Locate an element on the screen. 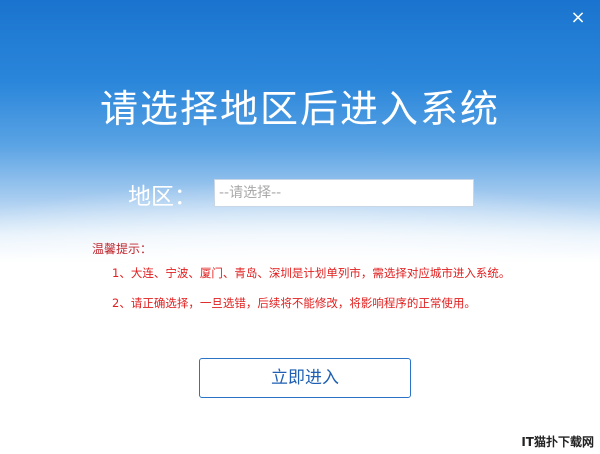 This screenshot has width=600, height=454. close-icon: × is located at coordinates (578, 17).